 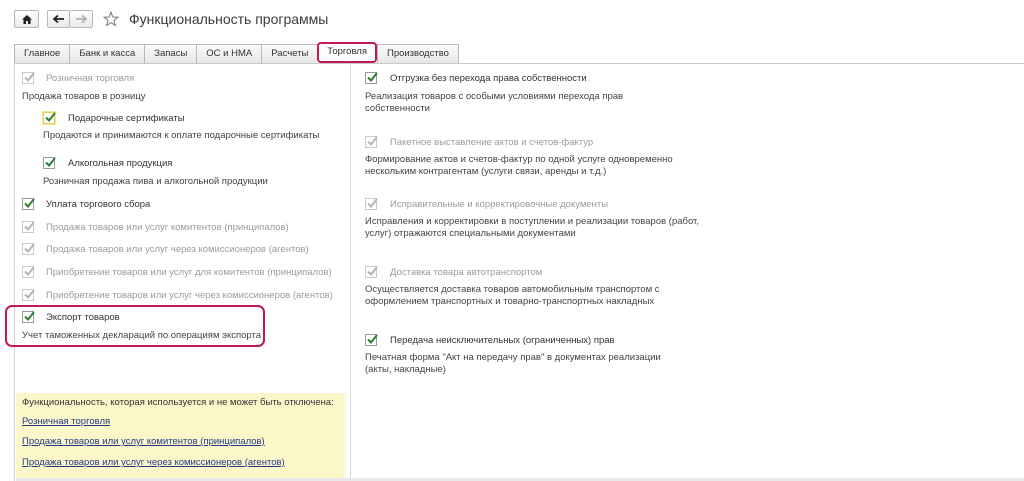 What do you see at coordinates (120, 163) in the screenshot?
I see `alcohol-label: Алкогольная продукция` at bounding box center [120, 163].